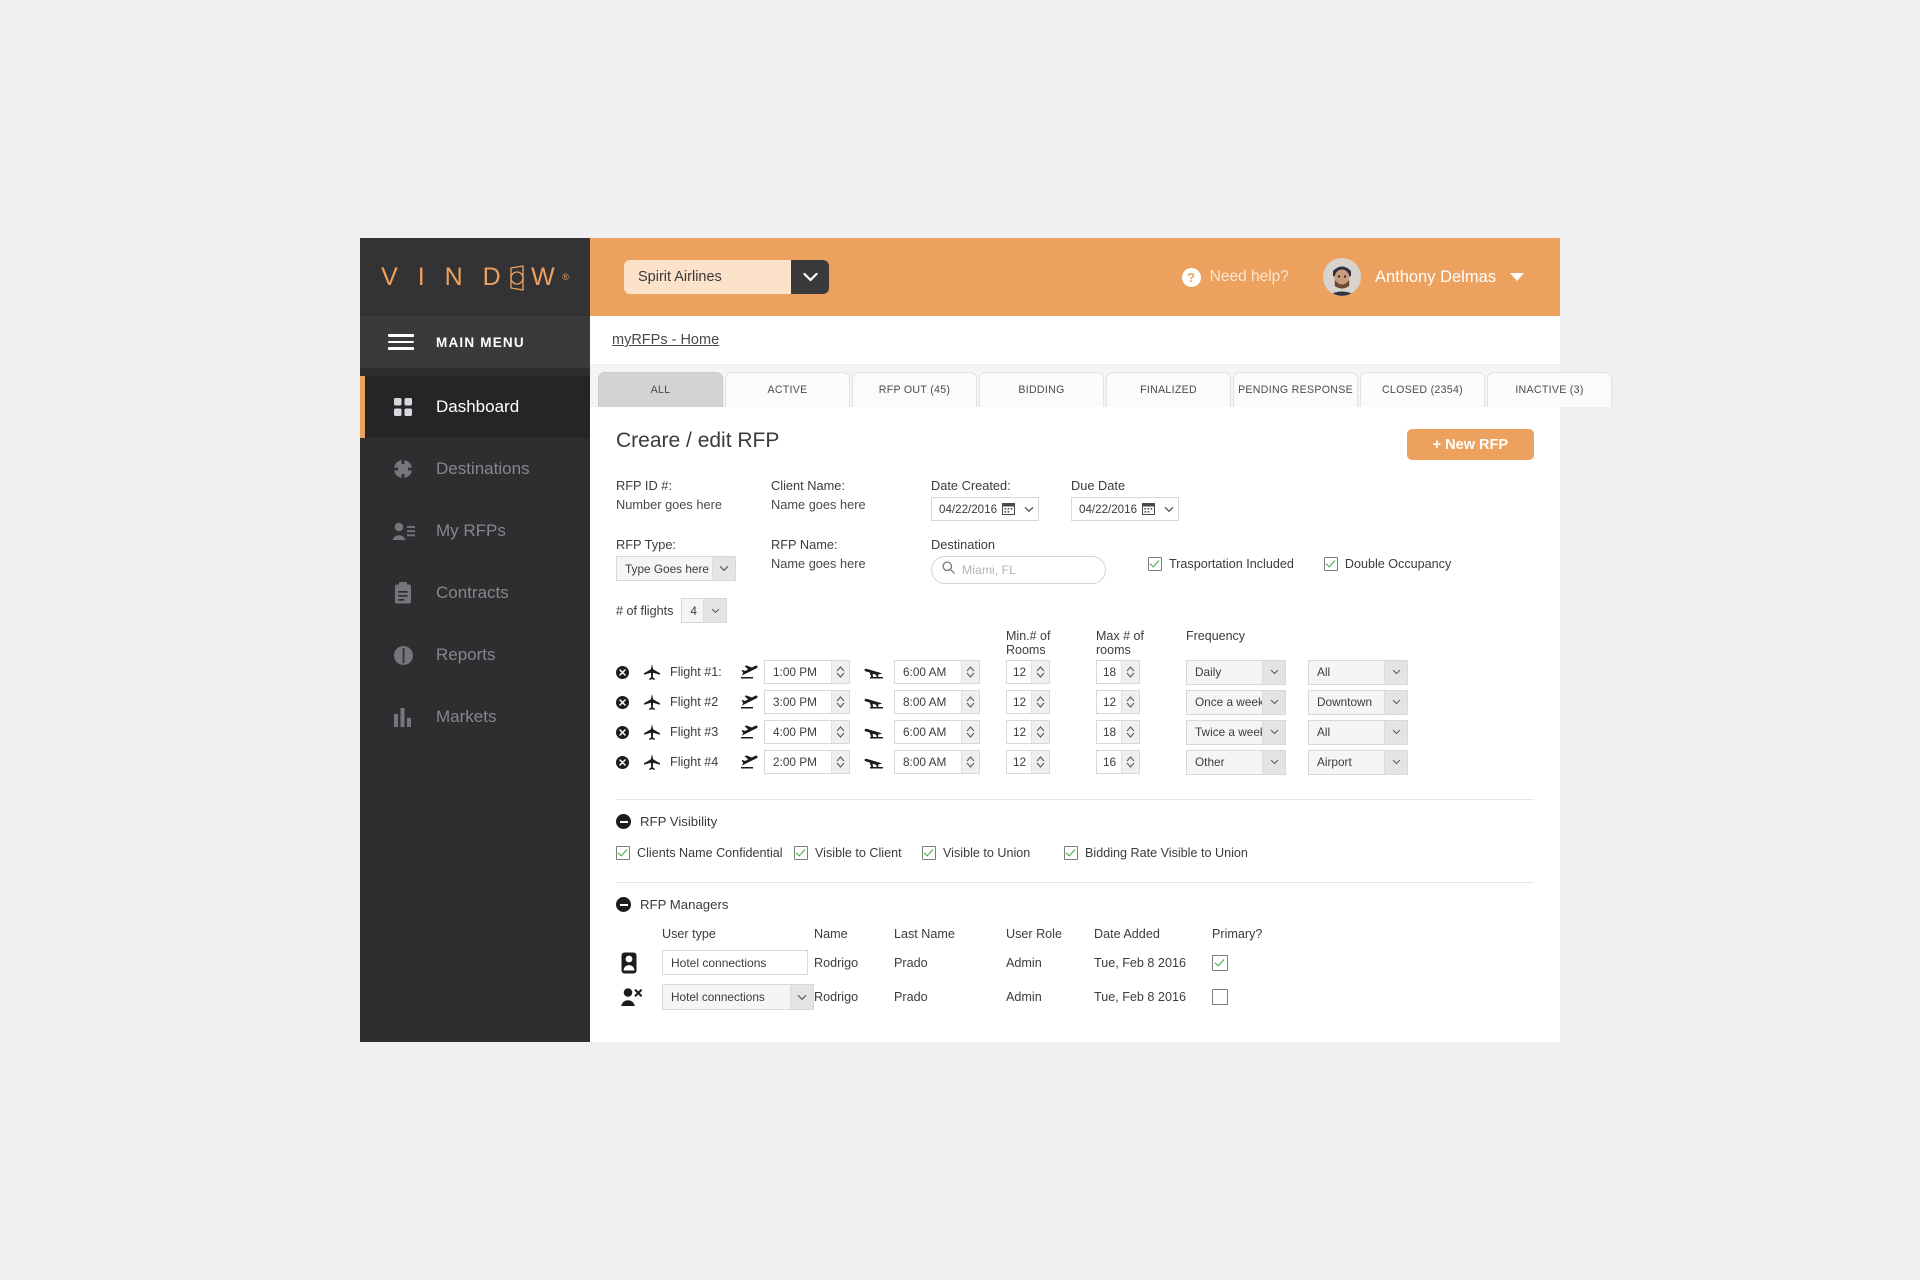  Describe the element at coordinates (1156, 853) in the screenshot. I see `visibility-option-bidding-rate-visible-to-union: Bidding Rate Visible to Union` at that location.